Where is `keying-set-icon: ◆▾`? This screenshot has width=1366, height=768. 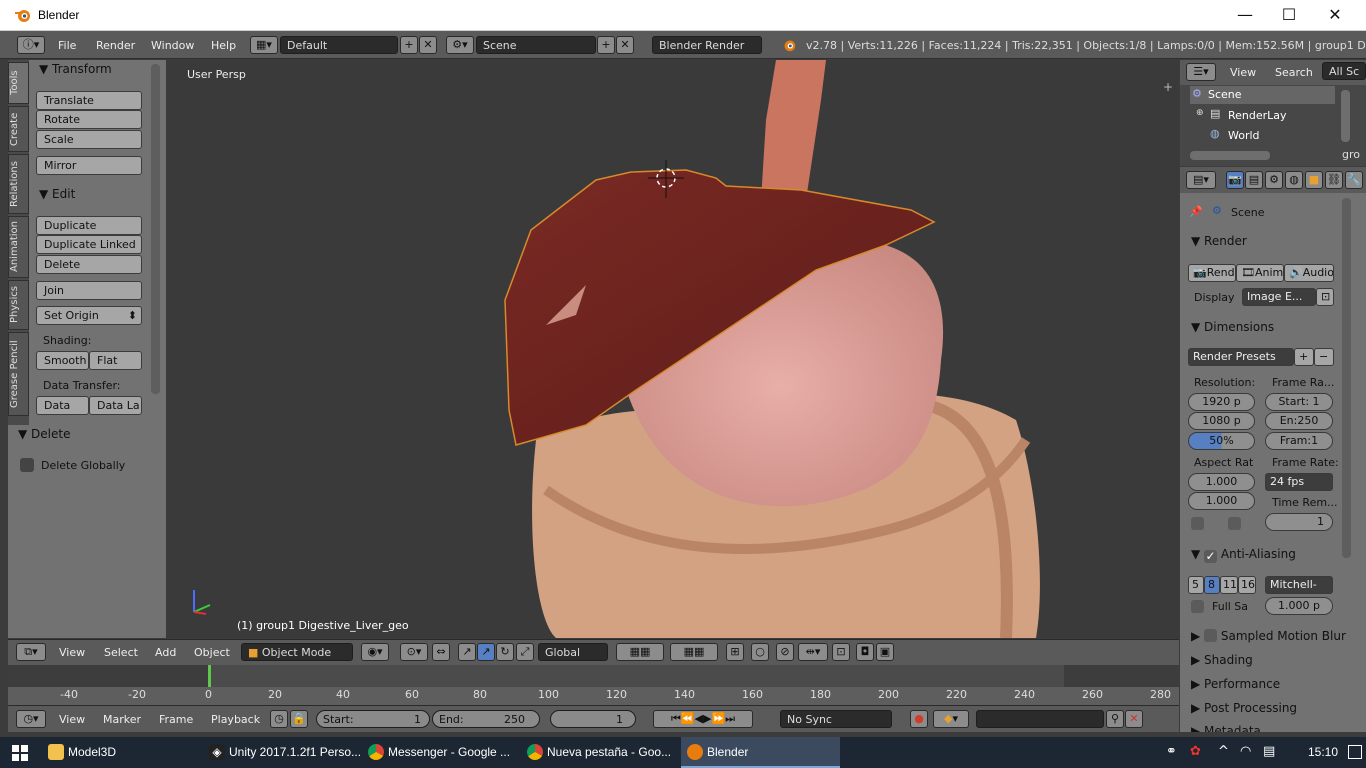
keying-set-icon: ◆▾ is located at coordinates (951, 719).